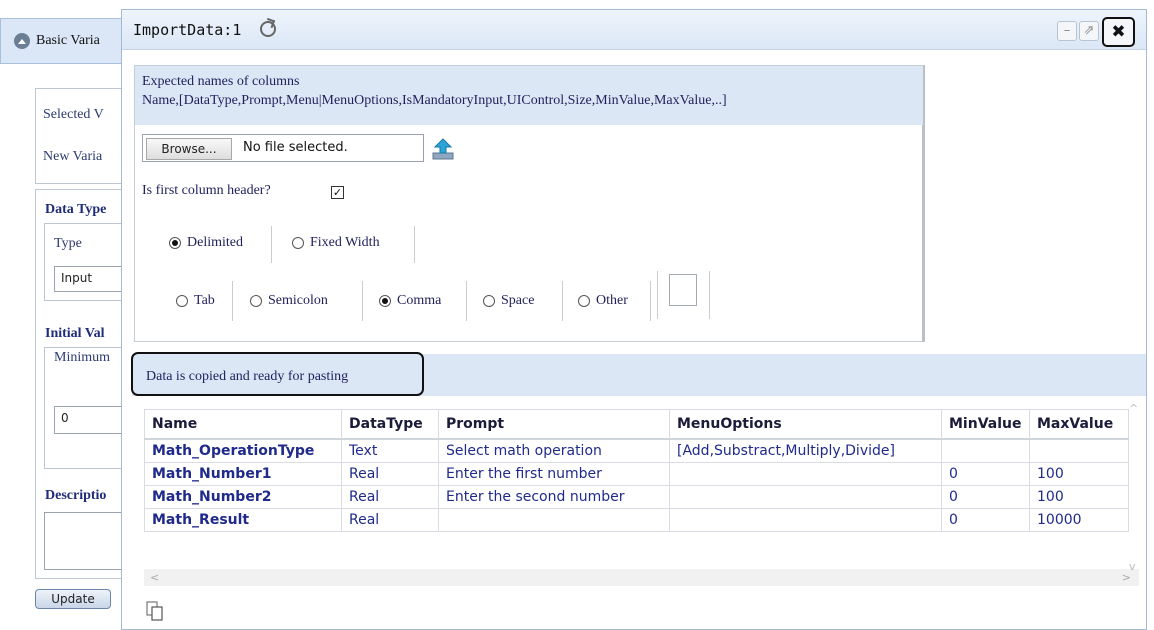  I want to click on dialog-titlebar: ImportData:1 – ⇗ ✖, so click(634, 30).